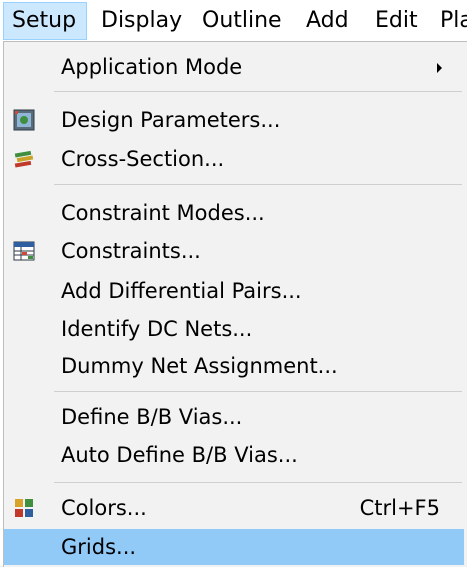  I want to click on menu-outline: Outline, so click(242, 21).